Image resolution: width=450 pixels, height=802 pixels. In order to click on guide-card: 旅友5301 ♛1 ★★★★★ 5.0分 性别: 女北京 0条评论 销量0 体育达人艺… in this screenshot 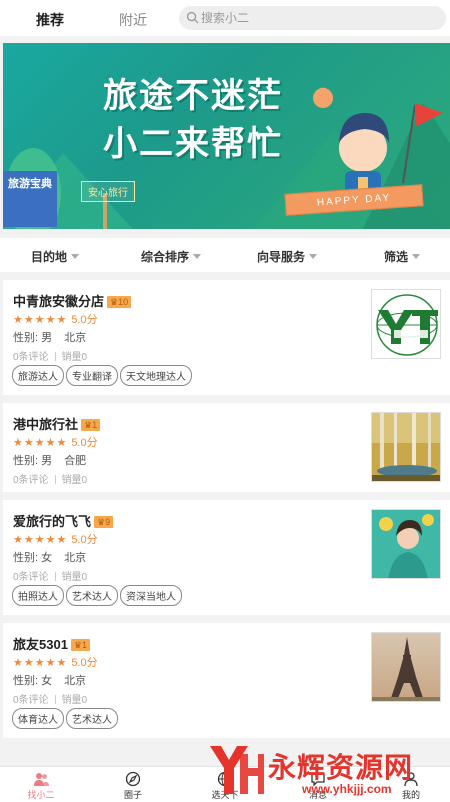, I will do `click(226, 680)`.